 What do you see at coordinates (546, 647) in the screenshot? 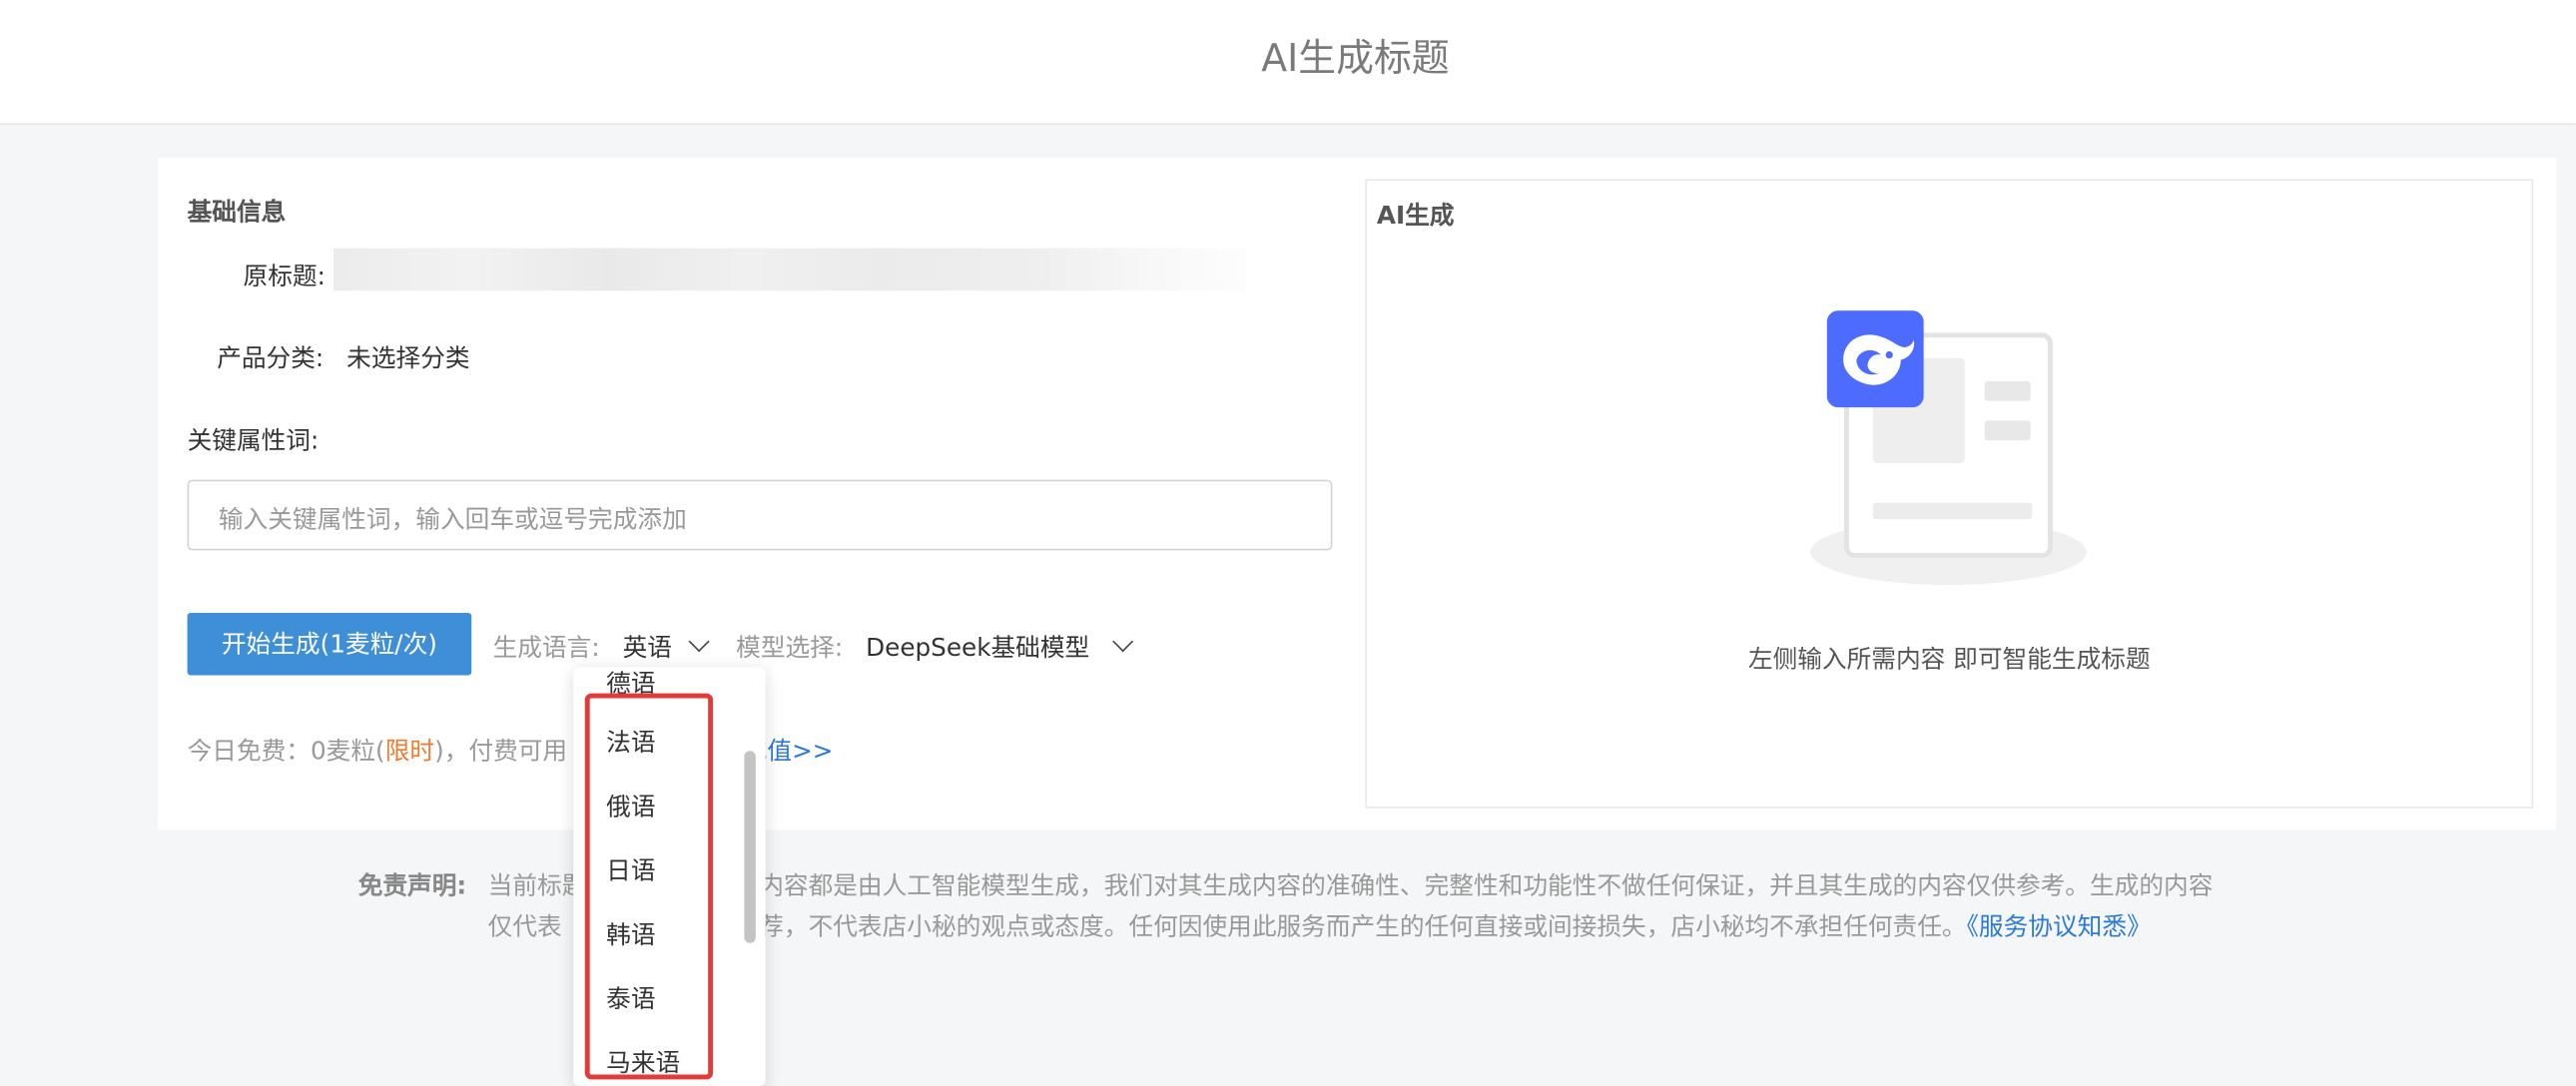
I see `language-label: 生成语言:` at bounding box center [546, 647].